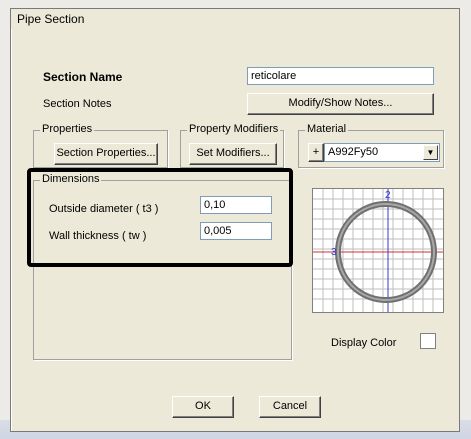  What do you see at coordinates (388, 195) in the screenshot?
I see `axis-2-label: 2` at bounding box center [388, 195].